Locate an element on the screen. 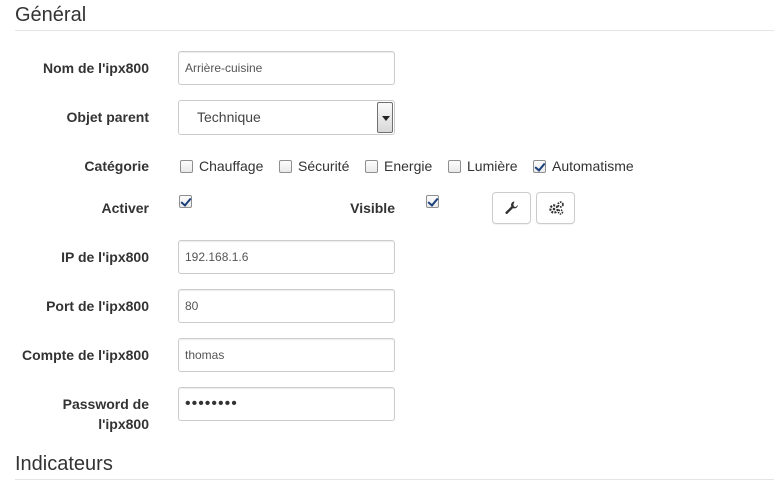 This screenshot has width=774, height=493. password-label: Password de l'ipx800 is located at coordinates (74, 414).